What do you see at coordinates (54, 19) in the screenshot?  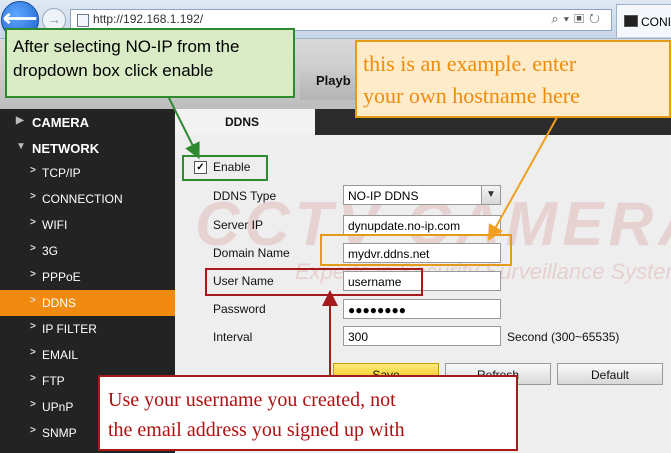 I see `forward-arrow-icon: →` at bounding box center [54, 19].